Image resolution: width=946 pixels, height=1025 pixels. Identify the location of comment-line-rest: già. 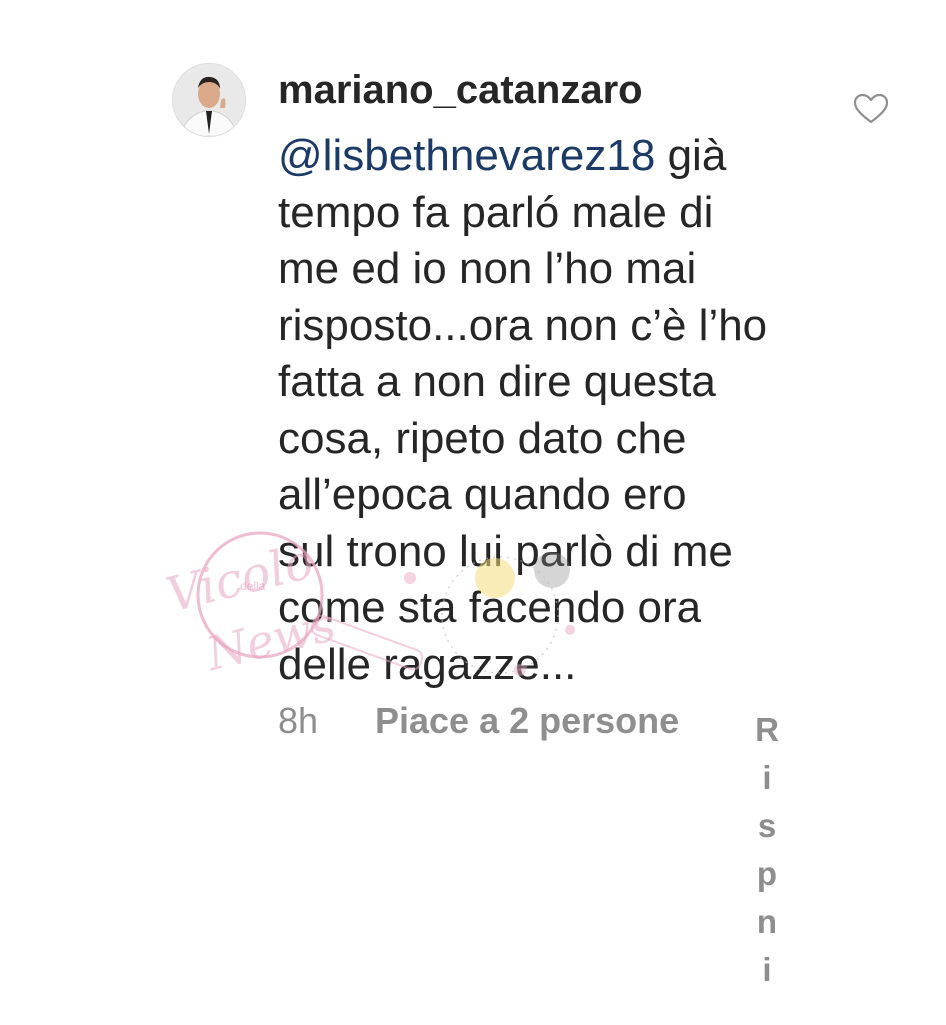
(691, 155).